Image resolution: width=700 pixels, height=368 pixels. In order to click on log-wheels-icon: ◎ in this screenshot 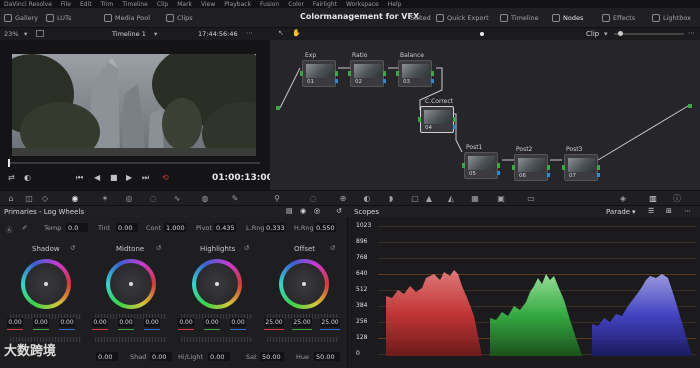, I will do `click(317, 211)`.